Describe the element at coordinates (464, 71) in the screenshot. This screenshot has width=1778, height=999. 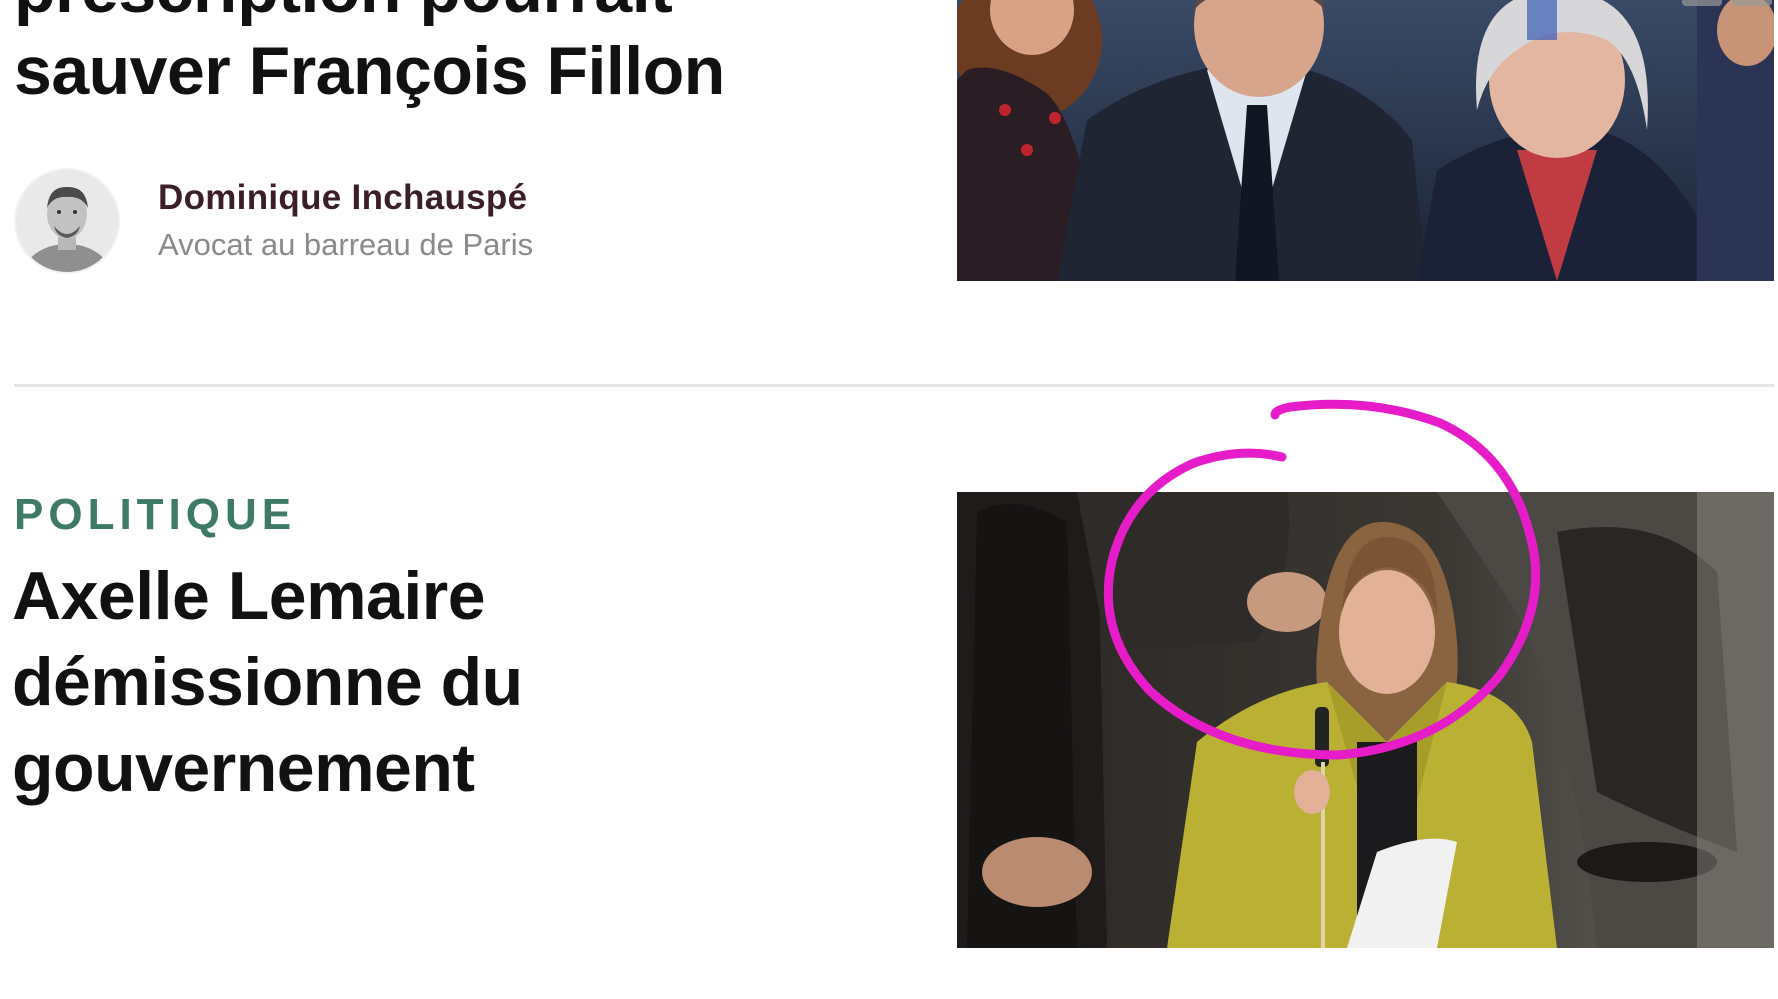
I see `title-line: sauver François Fillon` at that location.